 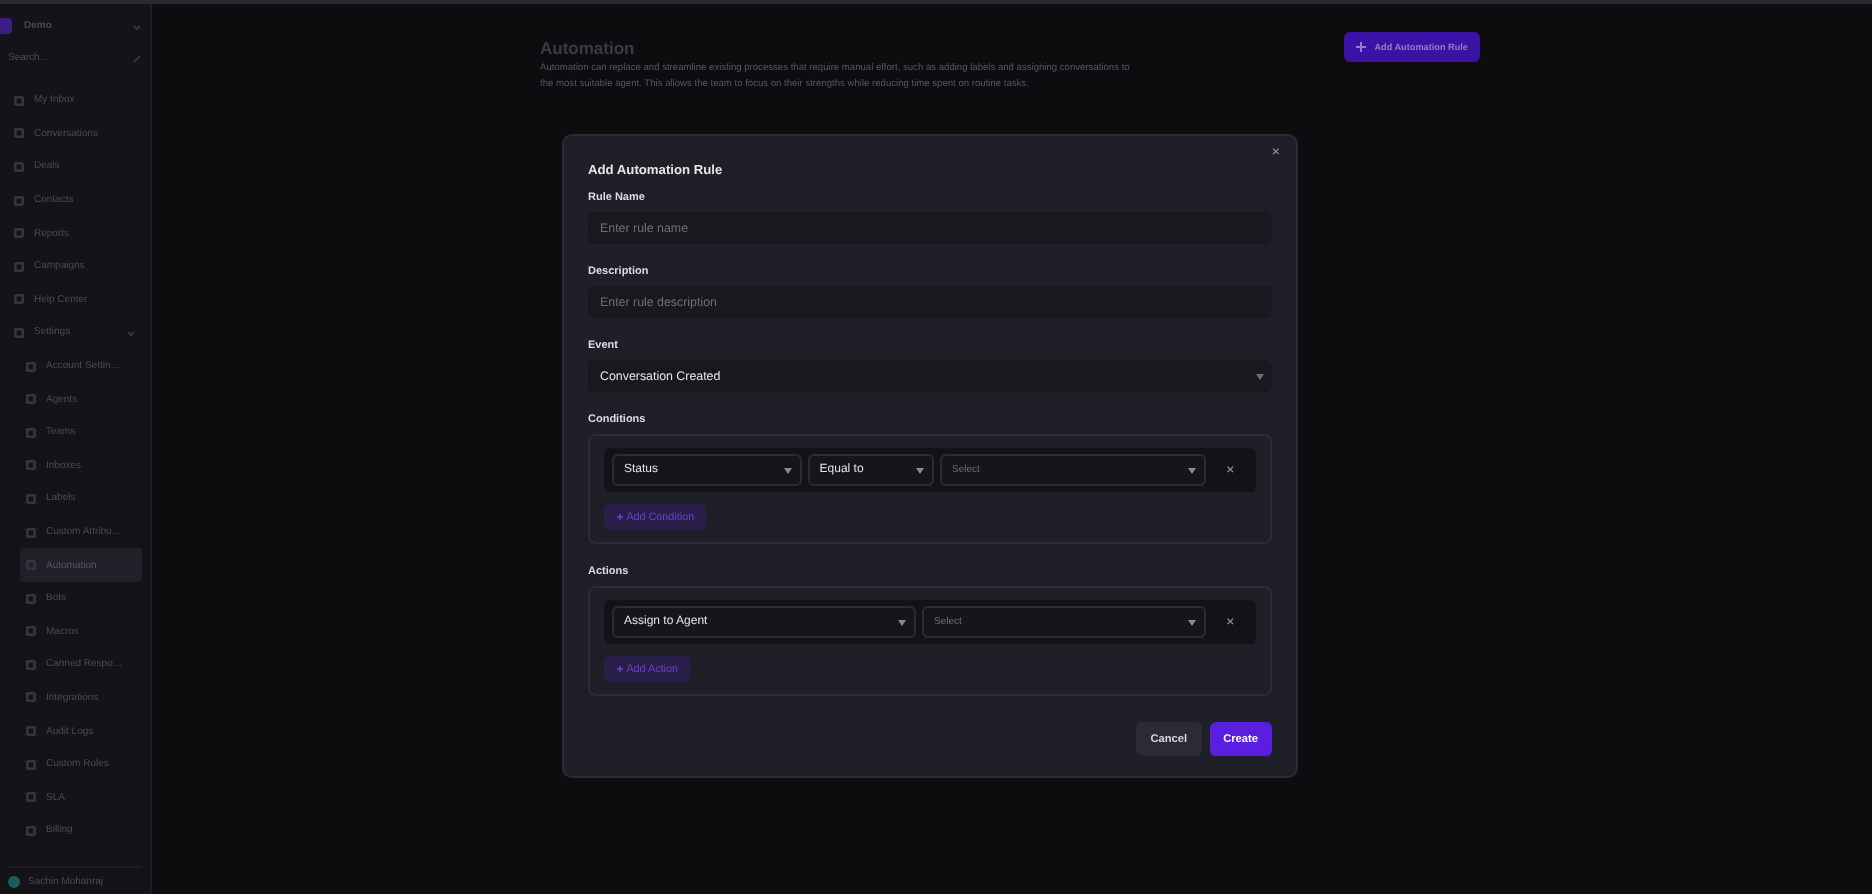 I want to click on compose-icon, so click(x=137, y=58).